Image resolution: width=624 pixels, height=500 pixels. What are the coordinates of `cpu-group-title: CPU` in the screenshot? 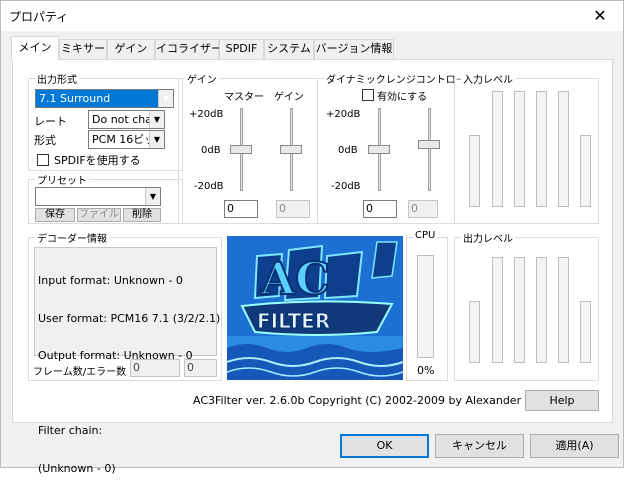 It's located at (425, 235).